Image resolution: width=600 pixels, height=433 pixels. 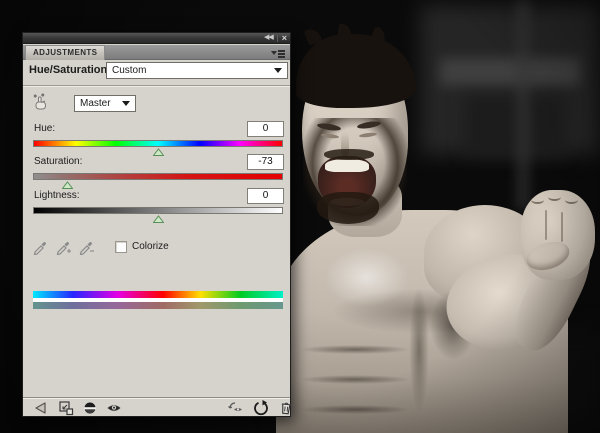 What do you see at coordinates (269, 38) in the screenshot?
I see `collapse-to-icons-icon: ◀◀` at bounding box center [269, 38].